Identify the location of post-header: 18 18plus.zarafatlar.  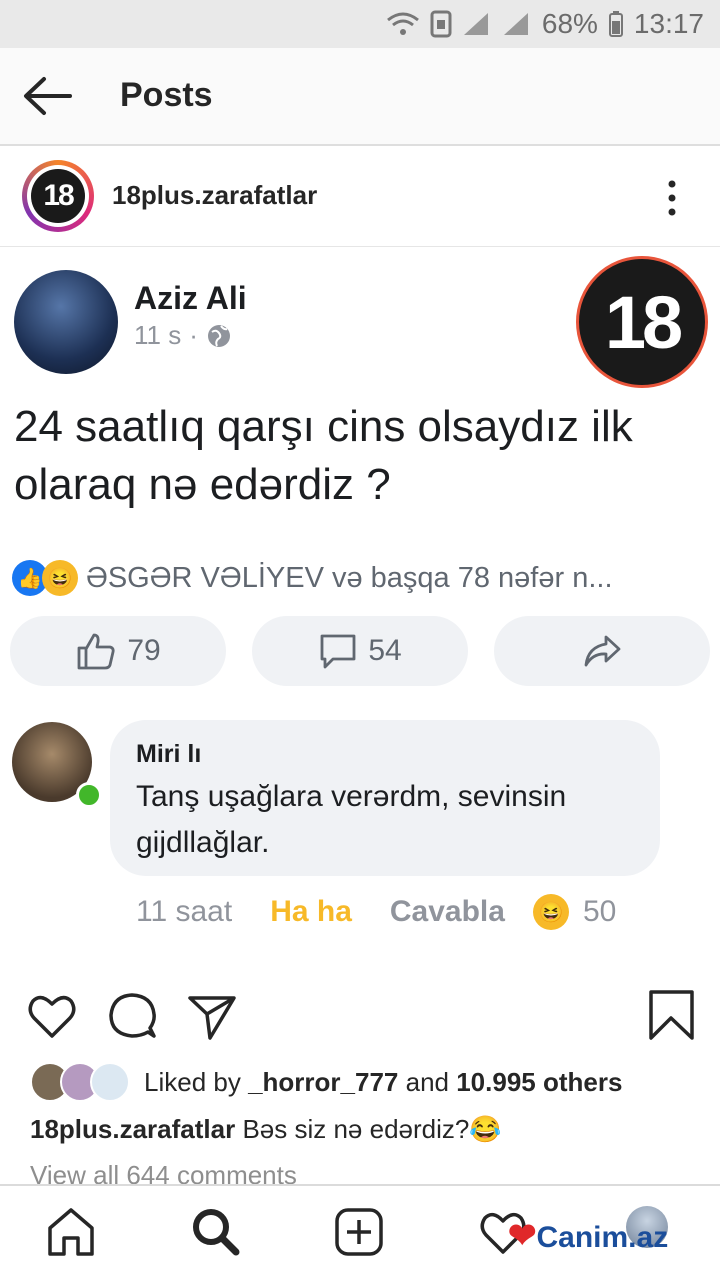
(360, 197).